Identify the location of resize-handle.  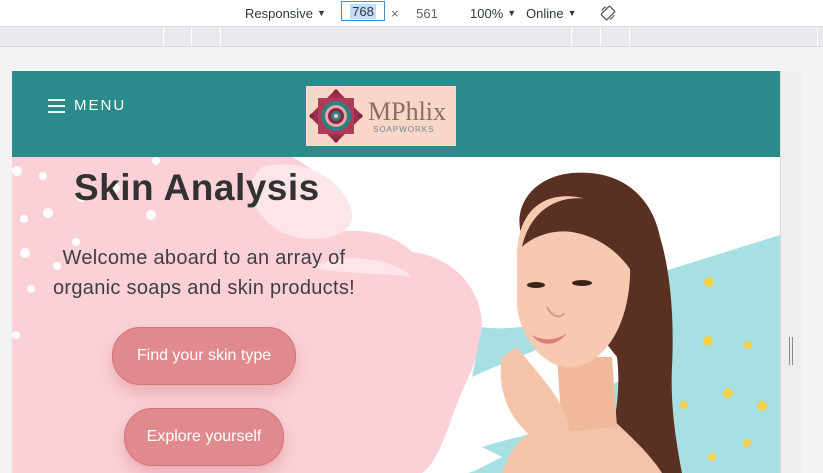
(791, 351).